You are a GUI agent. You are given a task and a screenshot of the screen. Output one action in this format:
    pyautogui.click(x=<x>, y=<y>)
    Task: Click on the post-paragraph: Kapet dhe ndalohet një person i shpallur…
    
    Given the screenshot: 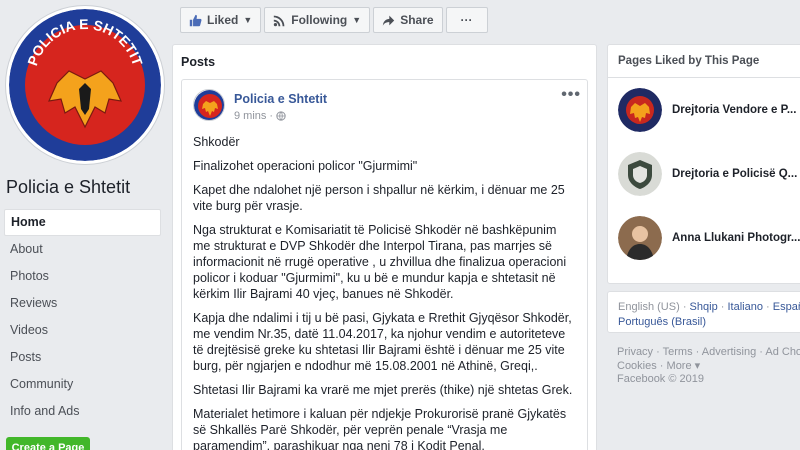 What is the action you would take?
    pyautogui.click(x=379, y=198)
    